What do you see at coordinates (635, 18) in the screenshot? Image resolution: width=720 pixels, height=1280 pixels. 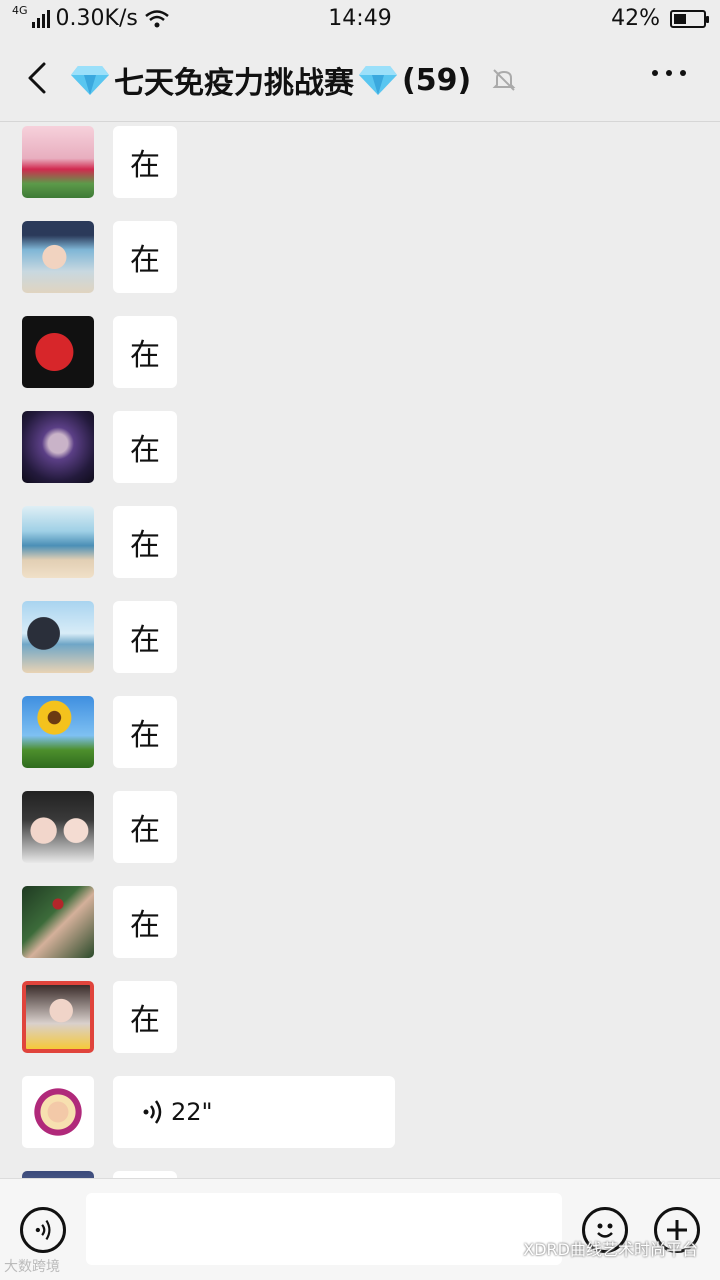 I see `battery-percent: 42%` at bounding box center [635, 18].